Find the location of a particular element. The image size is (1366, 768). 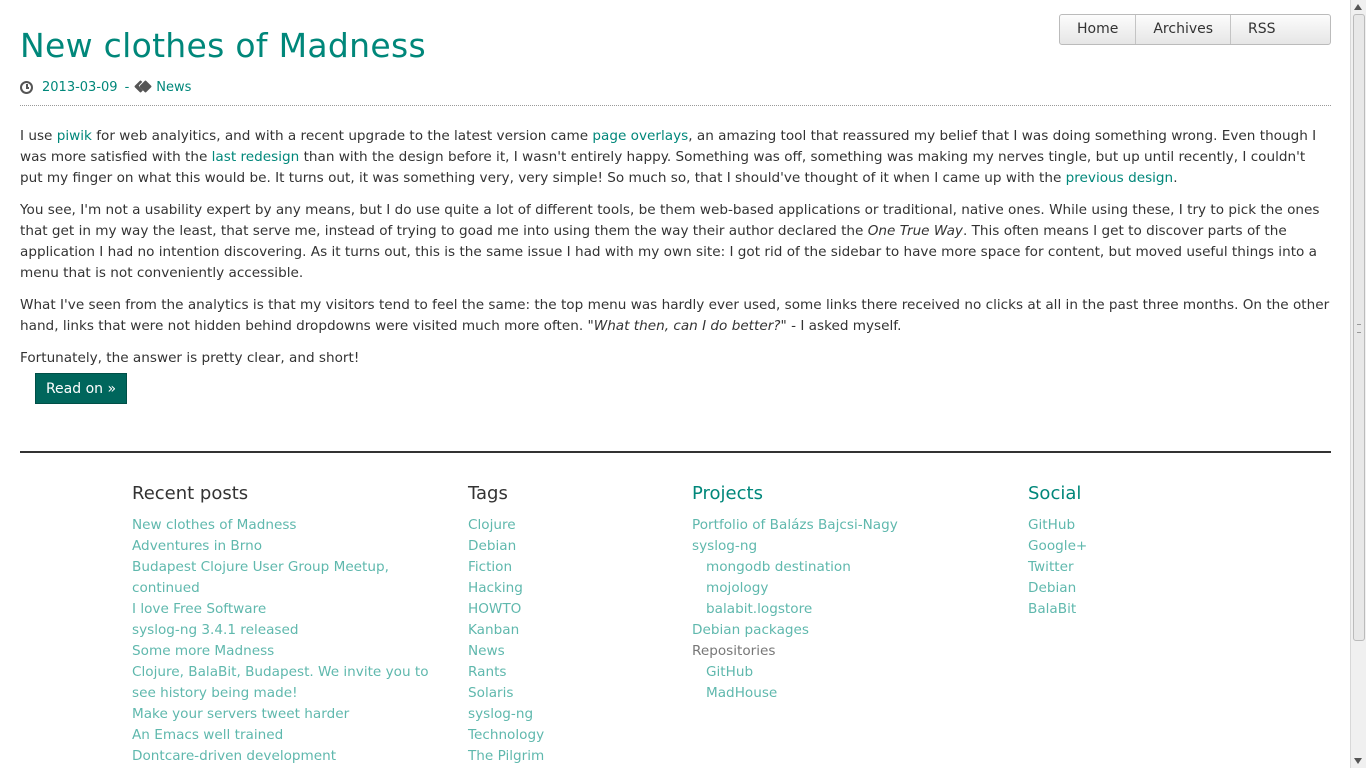

tag-item: Rants is located at coordinates (506, 672).